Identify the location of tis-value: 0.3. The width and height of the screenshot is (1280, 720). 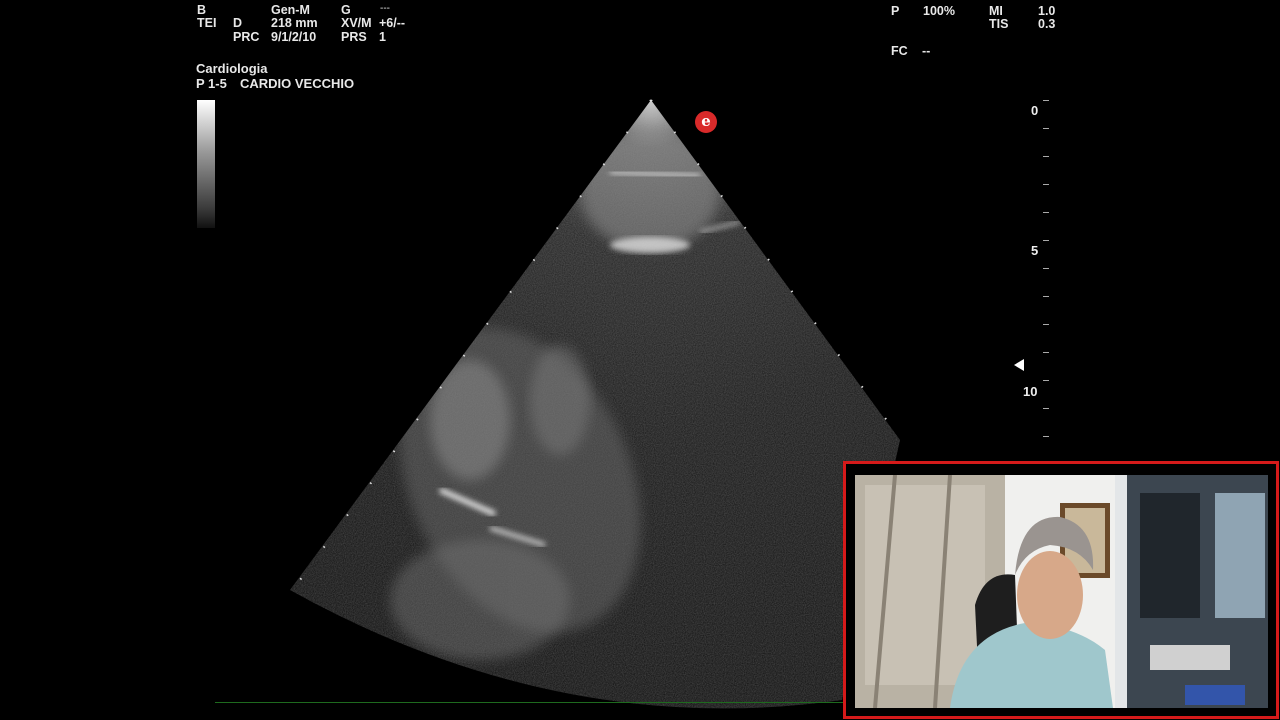
(1047, 24).